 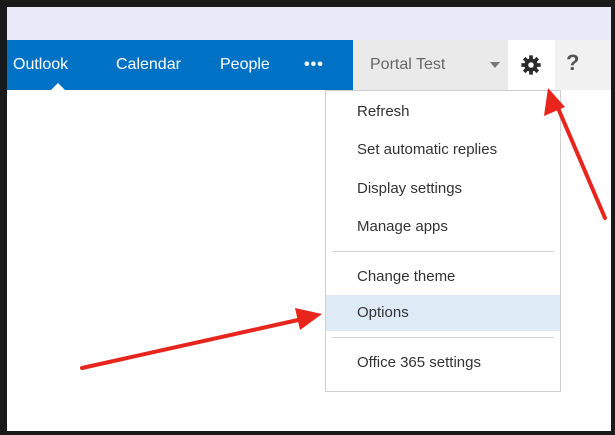 What do you see at coordinates (575, 154) in the screenshot?
I see `arrow-to-gear` at bounding box center [575, 154].